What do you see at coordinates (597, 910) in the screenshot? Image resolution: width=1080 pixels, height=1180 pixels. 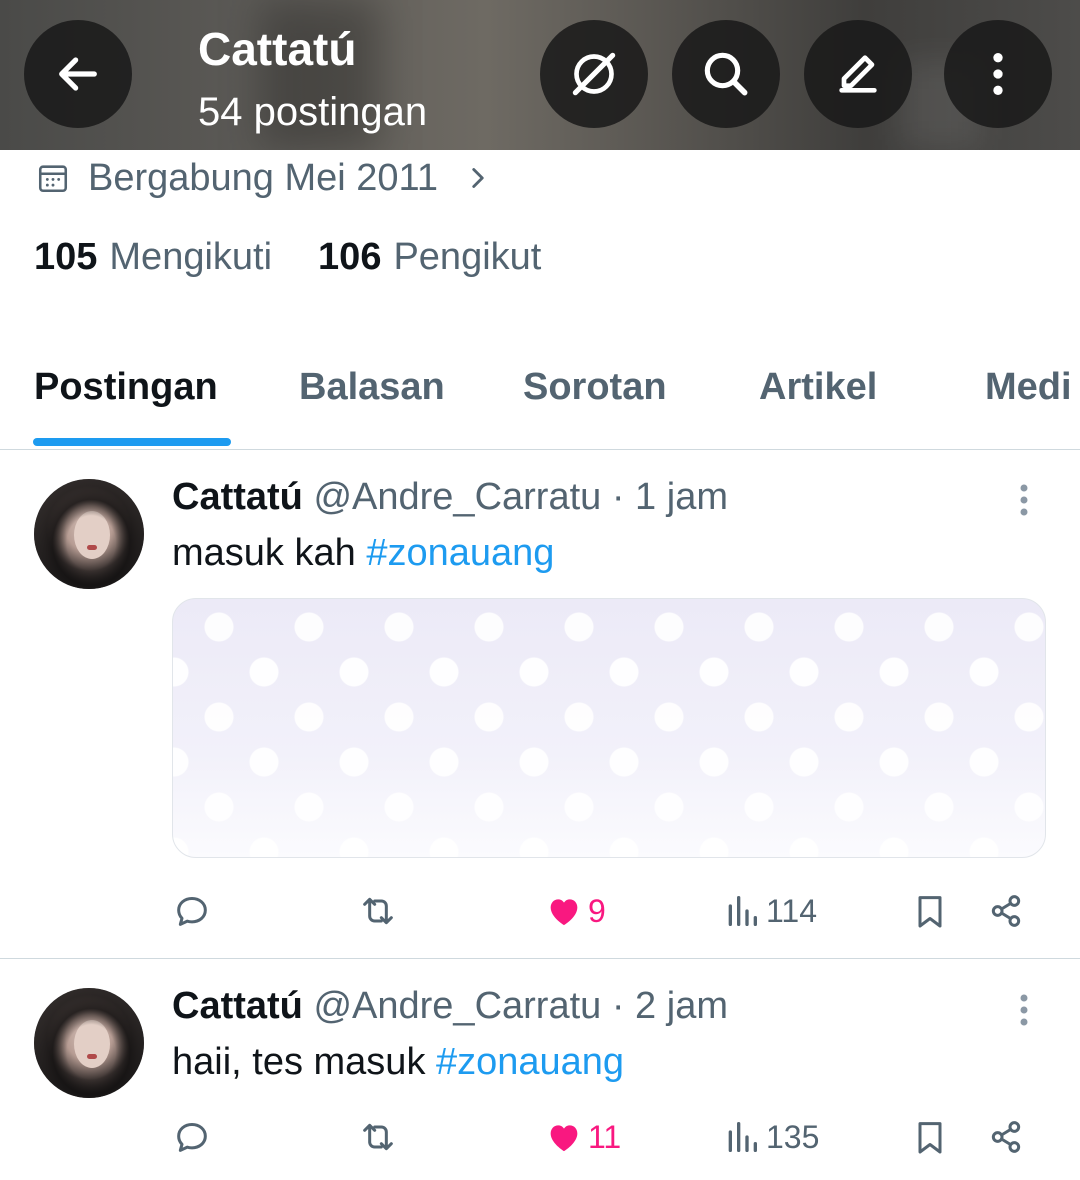 I see `like-count: 9` at bounding box center [597, 910].